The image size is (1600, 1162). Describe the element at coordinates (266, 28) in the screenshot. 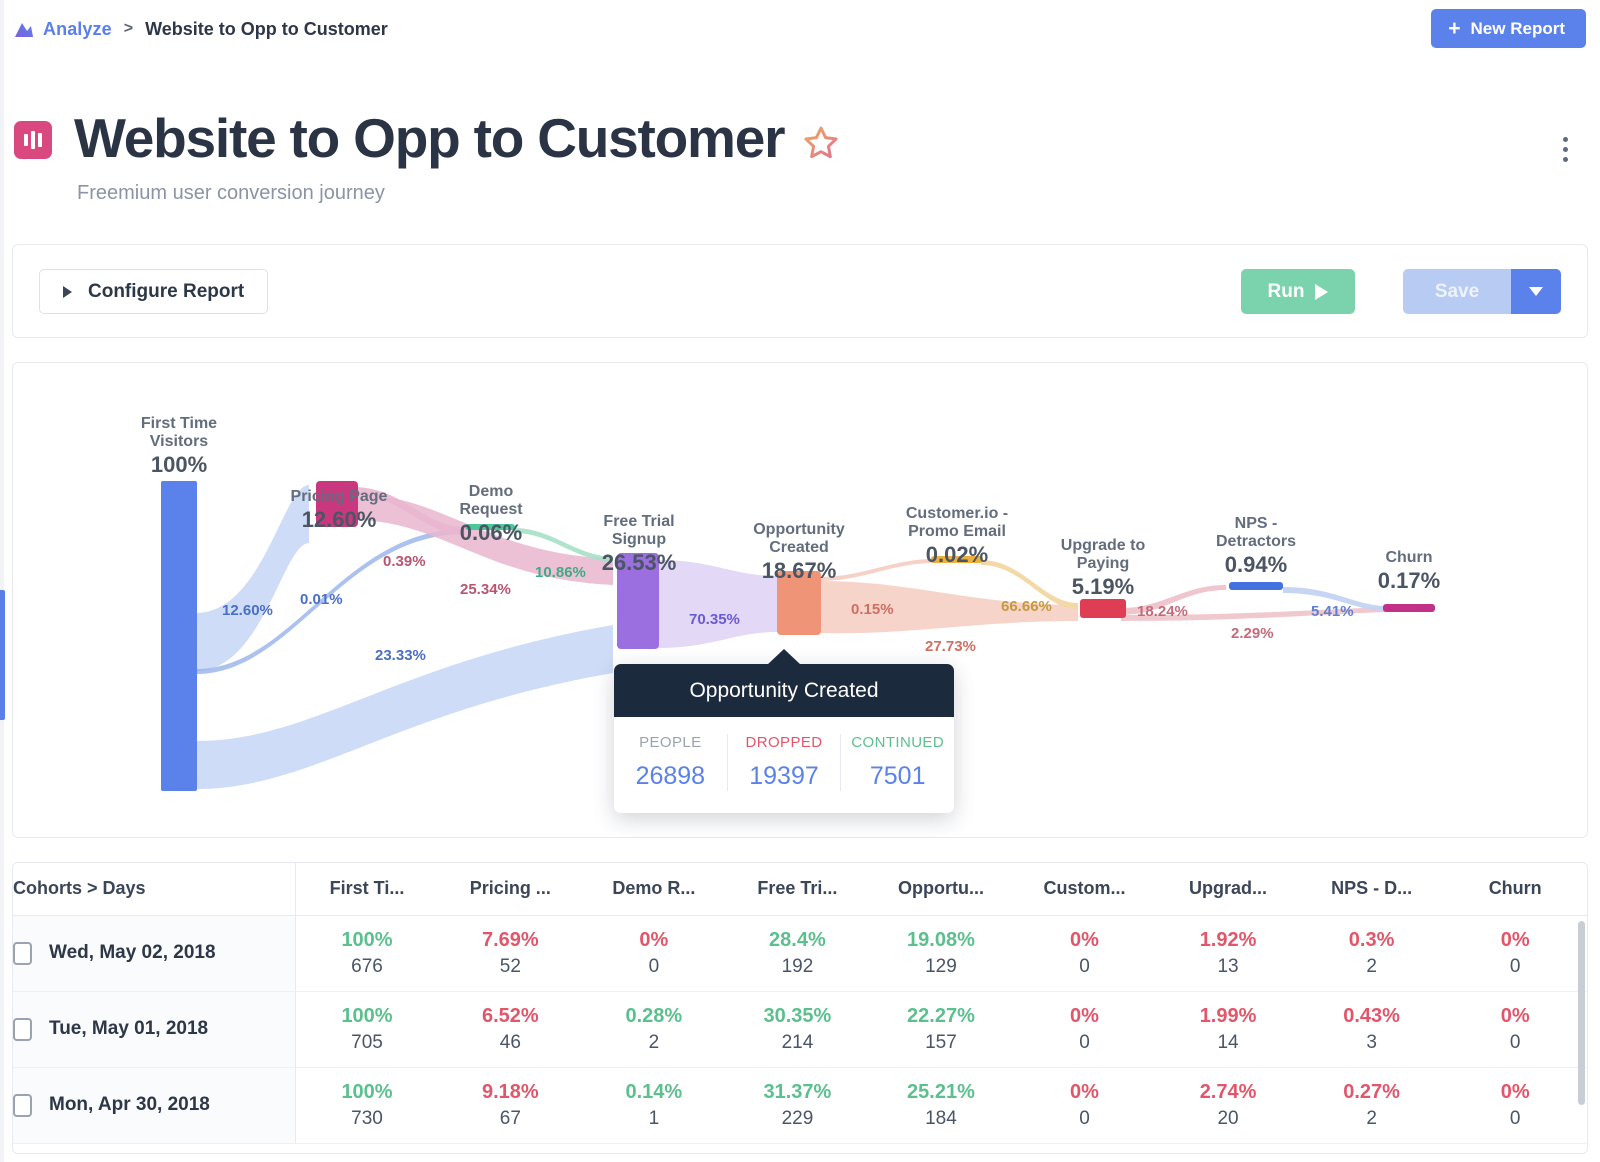

I see `breadcrumb-current: Website to Opp to Customer` at that location.